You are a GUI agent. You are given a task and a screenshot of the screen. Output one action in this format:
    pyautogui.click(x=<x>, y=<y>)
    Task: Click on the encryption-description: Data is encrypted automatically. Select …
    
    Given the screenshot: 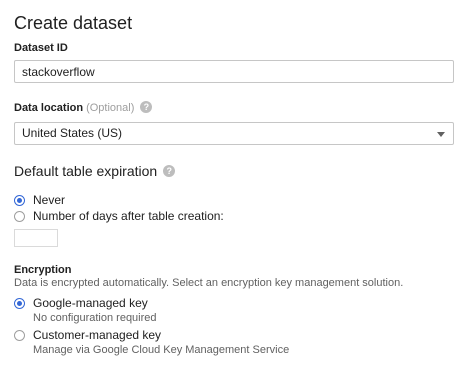 What is the action you would take?
    pyautogui.click(x=209, y=283)
    